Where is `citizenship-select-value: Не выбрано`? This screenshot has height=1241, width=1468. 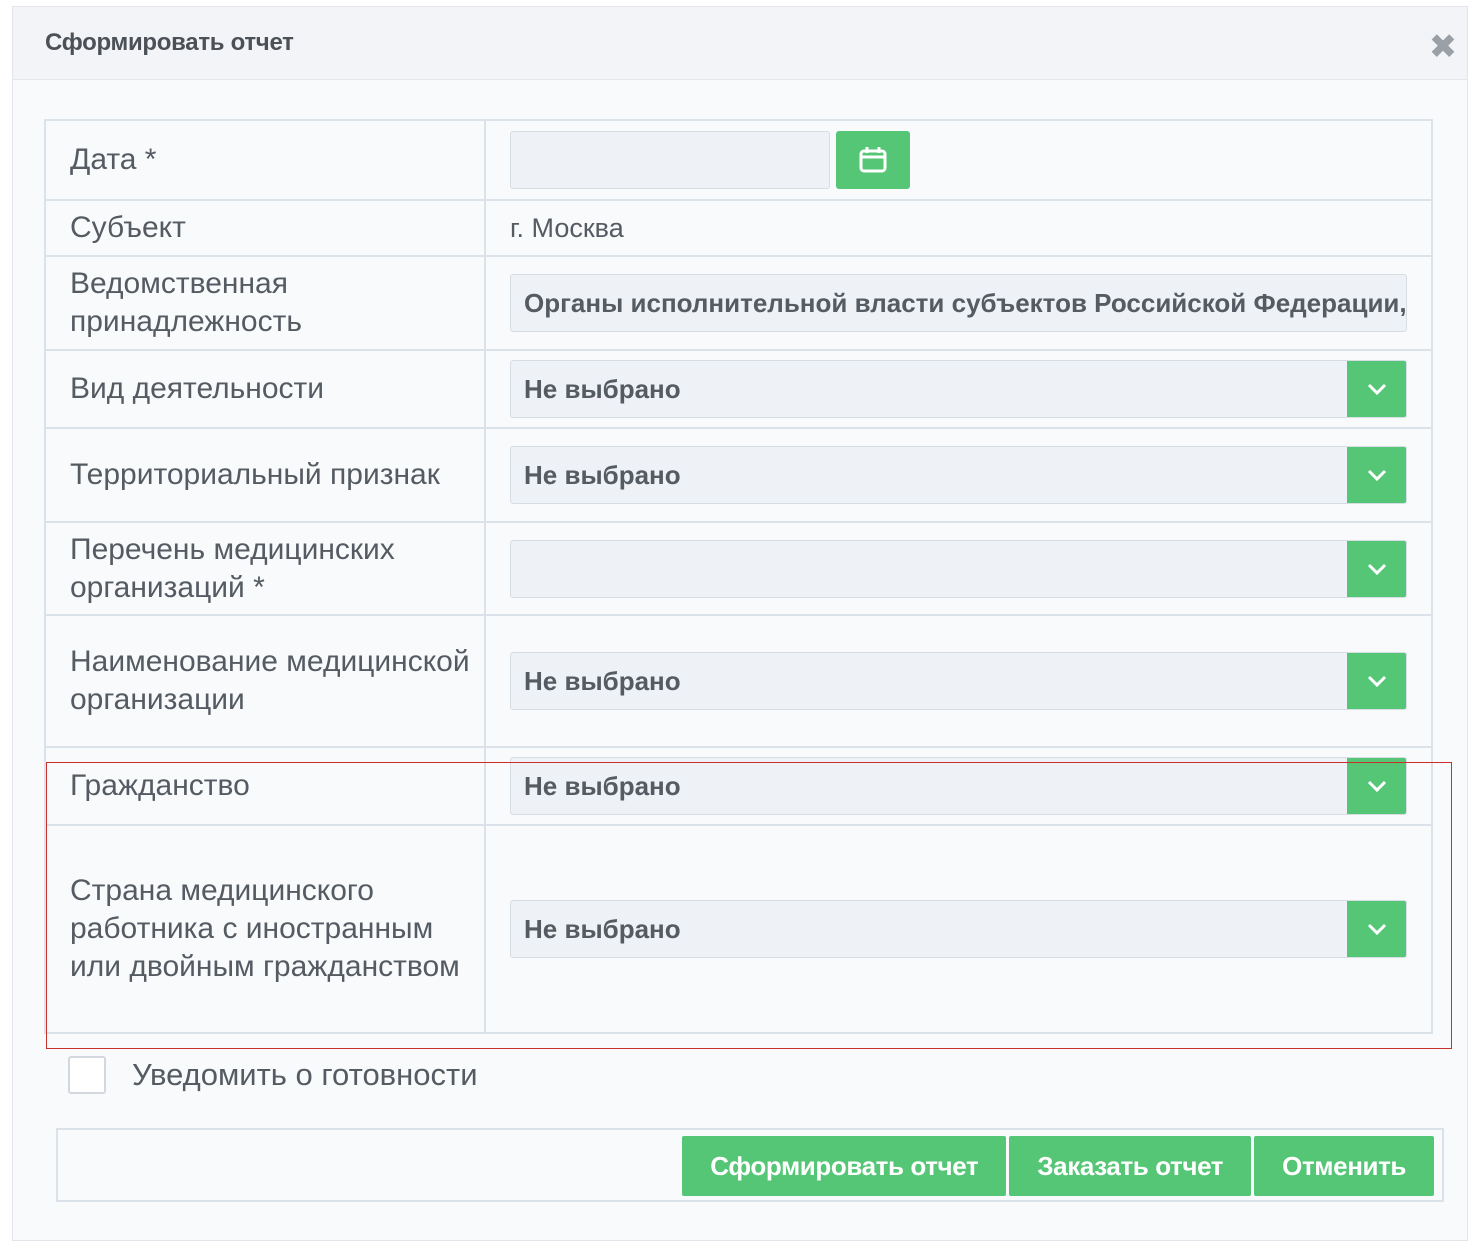 citizenship-select-value: Не выбрано is located at coordinates (602, 786).